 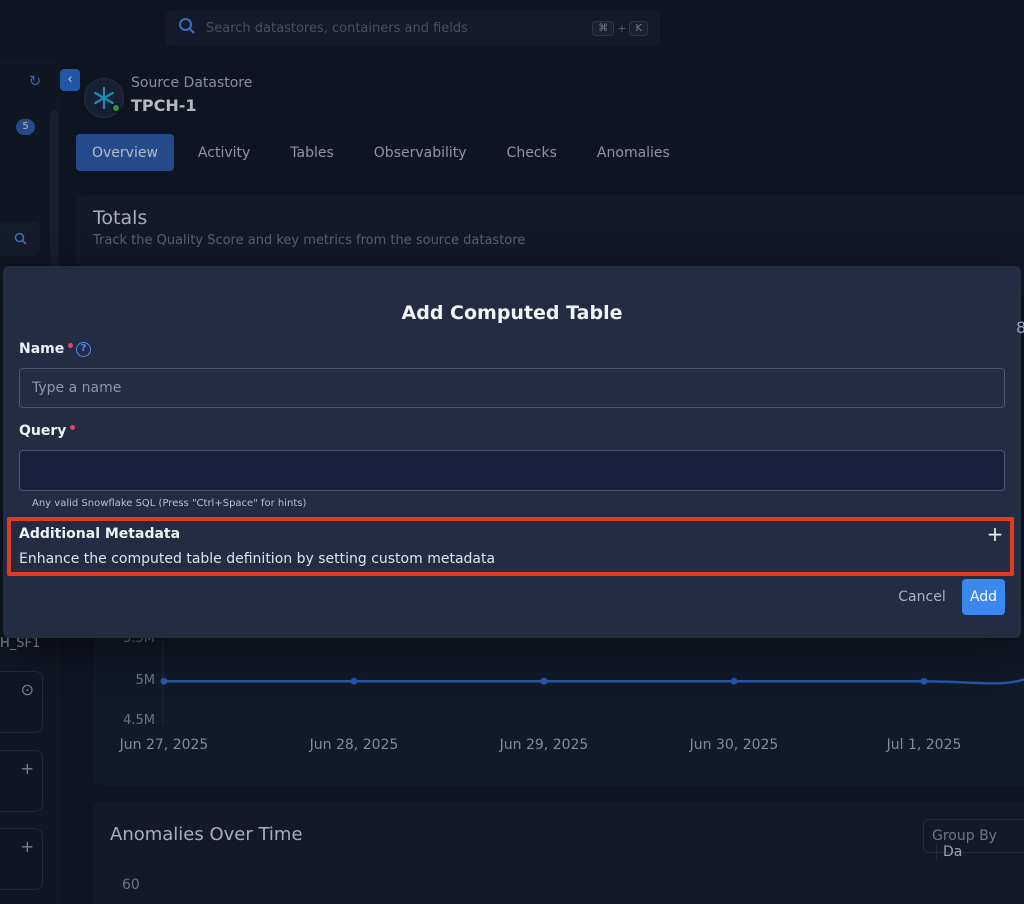 I want to click on name-label-text: Name, so click(x=42, y=349).